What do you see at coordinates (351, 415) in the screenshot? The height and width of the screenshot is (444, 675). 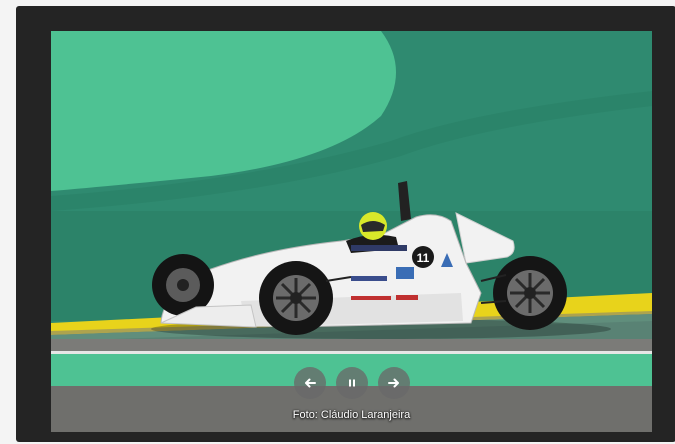 I see `photo-caption: Foto: Cláudio Laranjeira` at bounding box center [351, 415].